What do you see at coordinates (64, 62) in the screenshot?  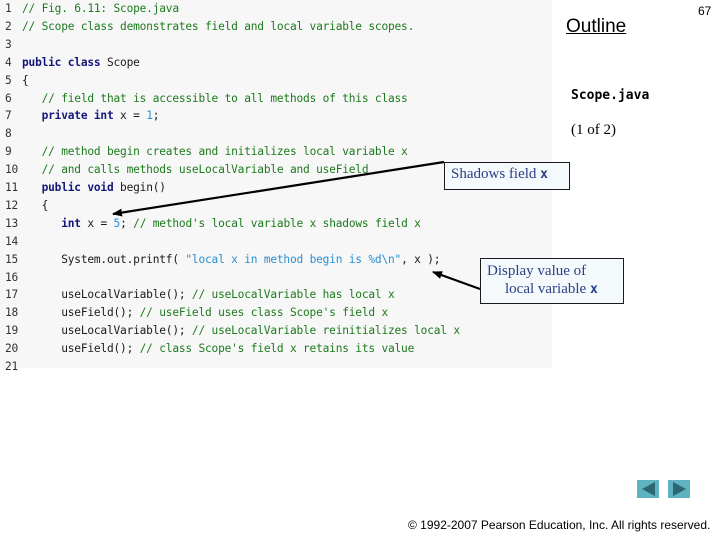 I see `code-token: public class` at bounding box center [64, 62].